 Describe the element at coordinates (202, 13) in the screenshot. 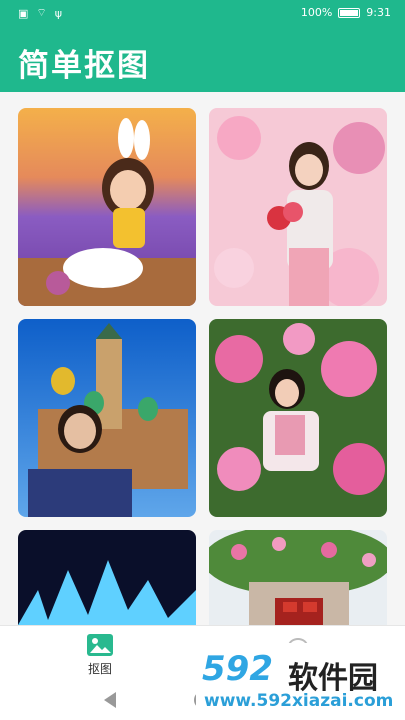

I see `status-bar: ▣ ⌔ ψ 100% 9:31` at that location.